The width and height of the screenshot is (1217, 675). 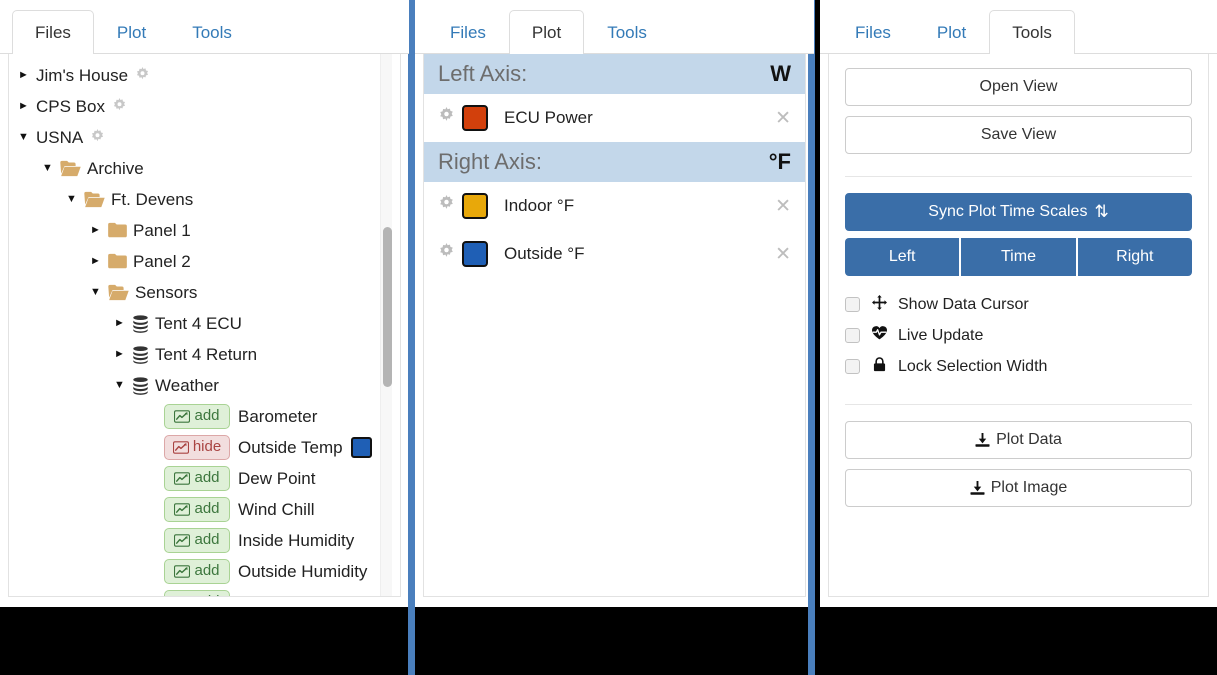 I want to click on tree-node: ► Tent 4 Return, so click(x=204, y=354).